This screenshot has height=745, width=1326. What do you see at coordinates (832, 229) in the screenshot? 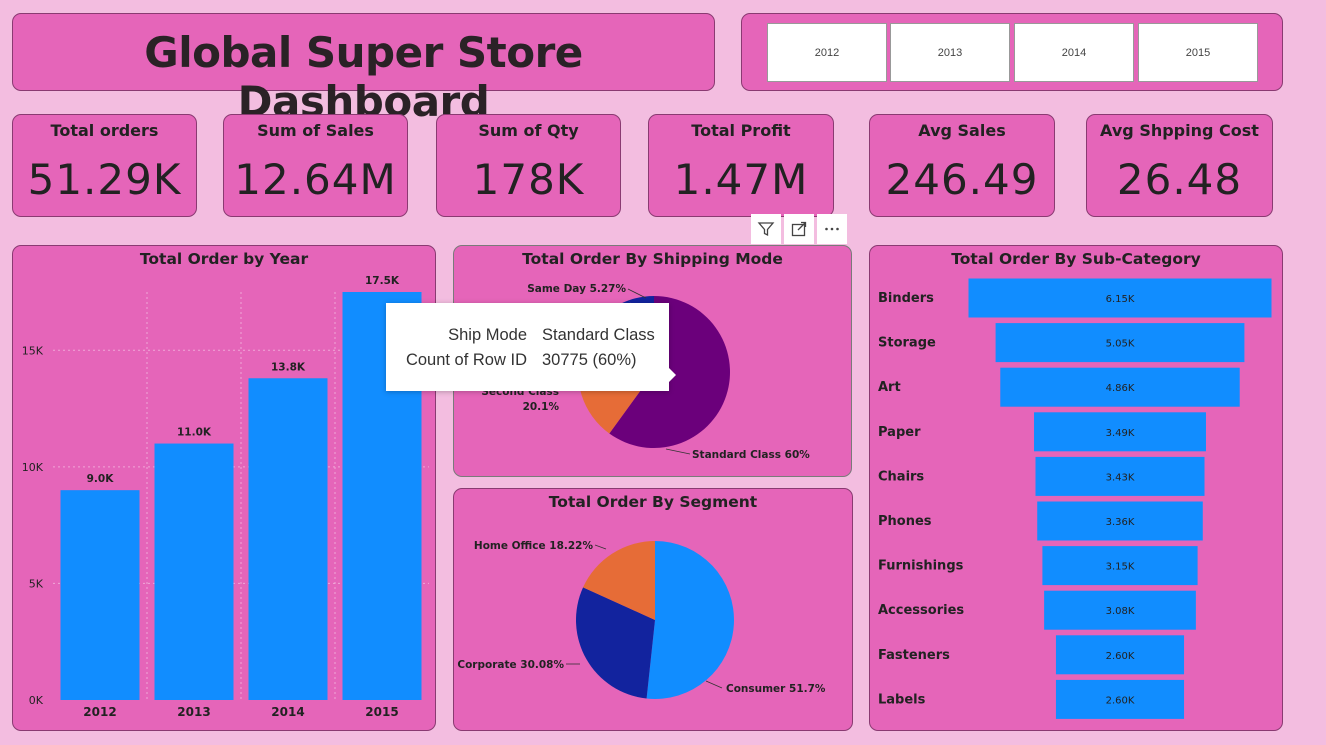
I see `more-options-icon` at bounding box center [832, 229].